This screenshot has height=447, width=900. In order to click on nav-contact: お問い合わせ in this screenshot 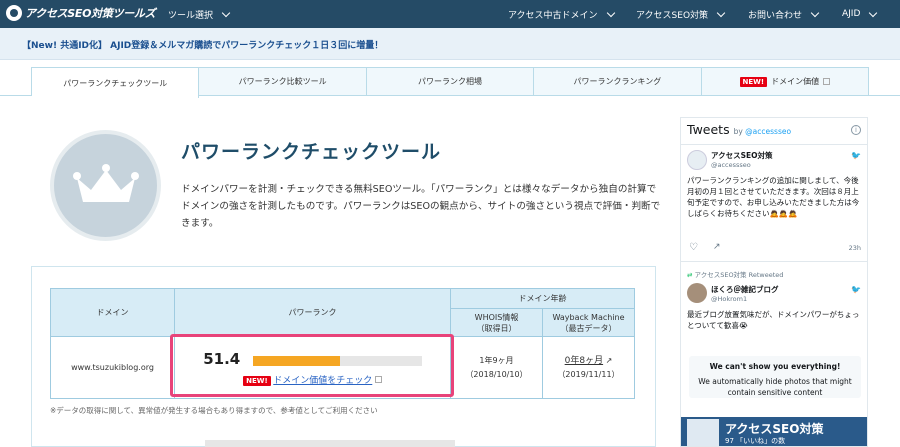, I will do `click(784, 14)`.